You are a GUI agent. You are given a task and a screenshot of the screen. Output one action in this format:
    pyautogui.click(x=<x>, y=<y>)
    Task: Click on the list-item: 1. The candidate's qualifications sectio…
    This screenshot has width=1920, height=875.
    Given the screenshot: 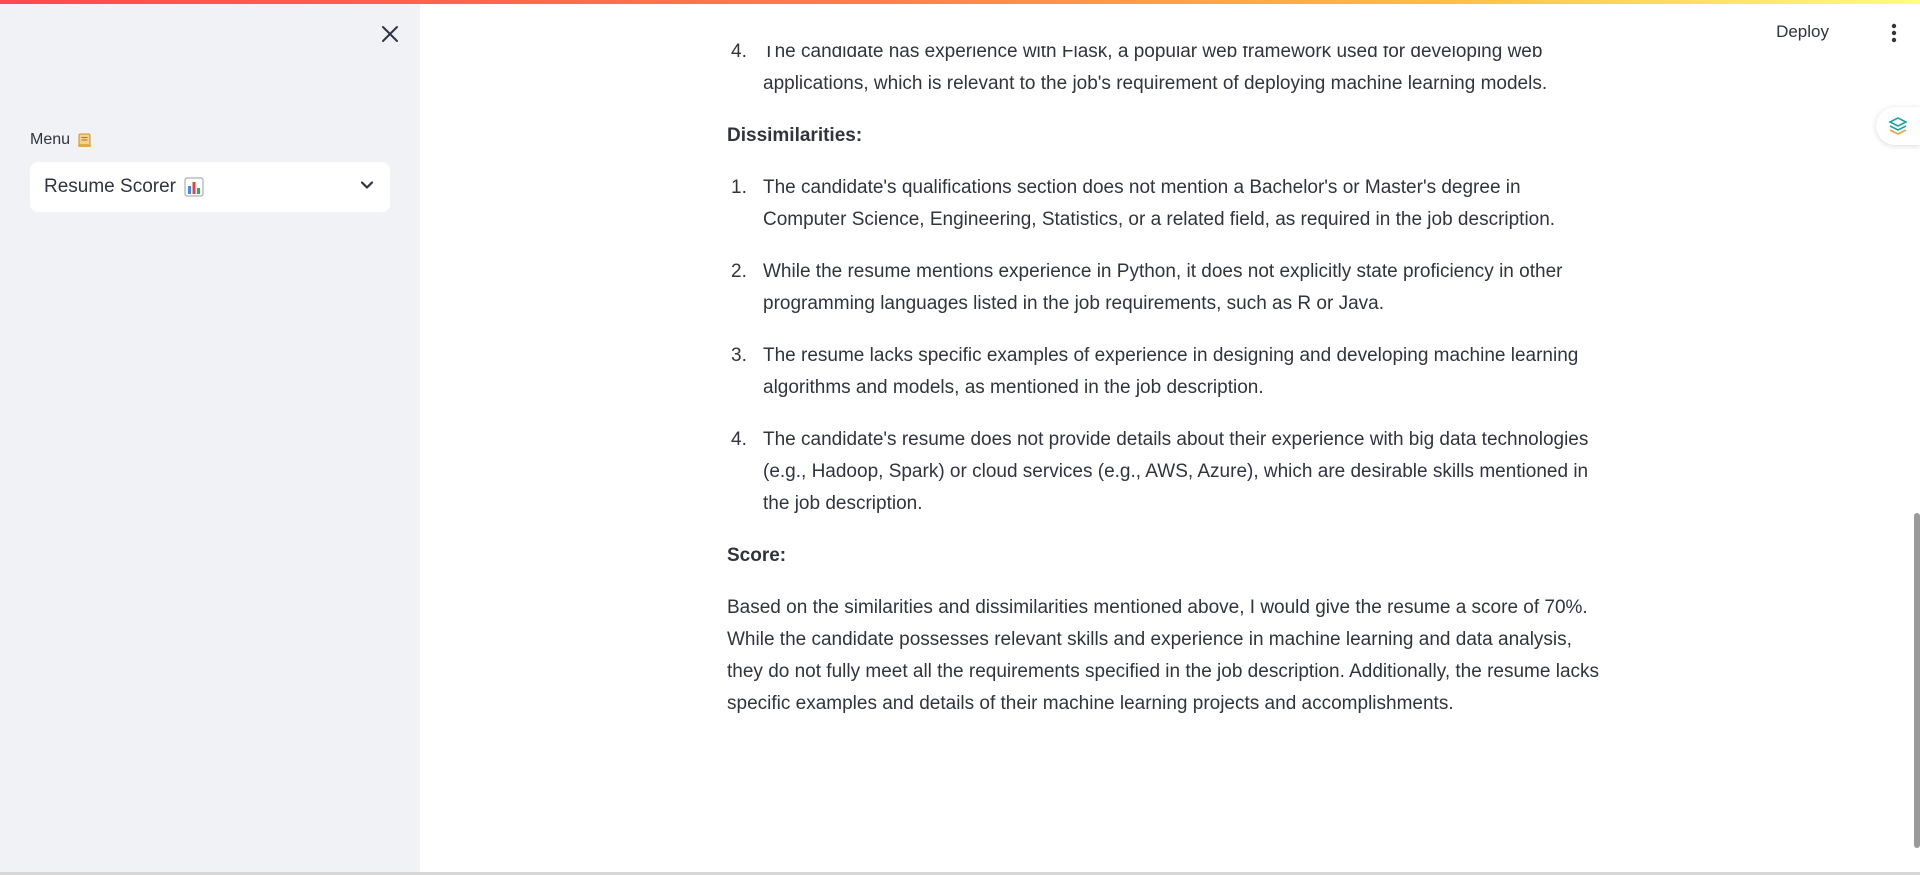 What is the action you would take?
    pyautogui.click(x=1167, y=204)
    